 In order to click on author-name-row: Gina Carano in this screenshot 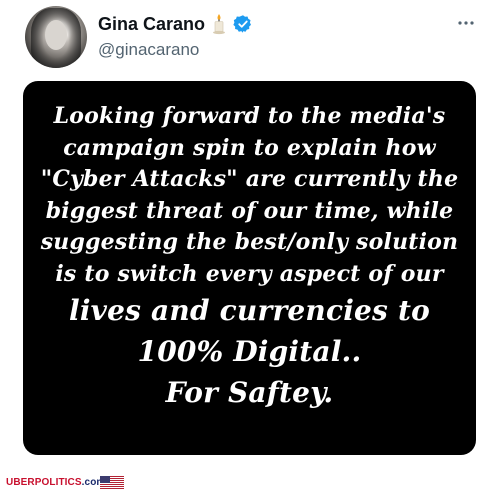, I will do `click(175, 24)`.